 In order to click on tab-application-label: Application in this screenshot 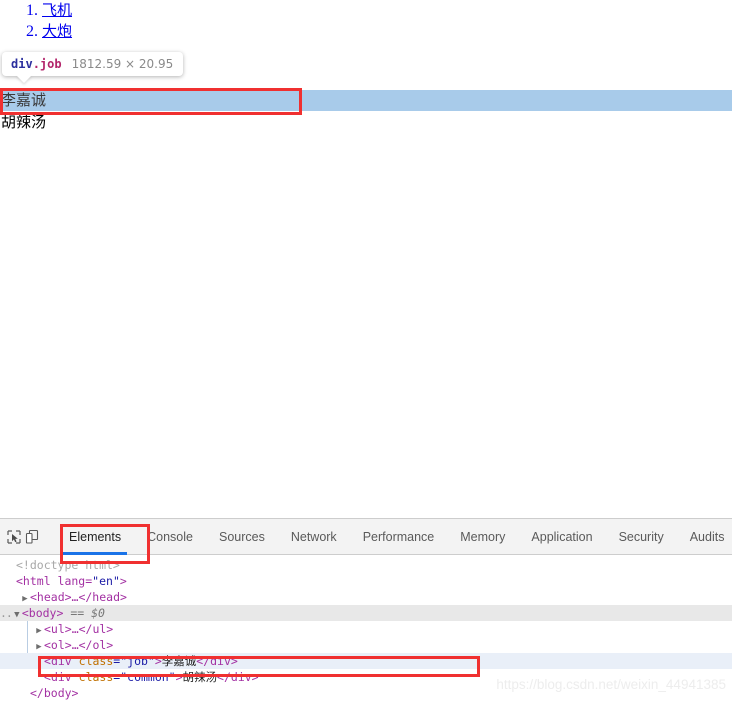, I will do `click(562, 536)`.